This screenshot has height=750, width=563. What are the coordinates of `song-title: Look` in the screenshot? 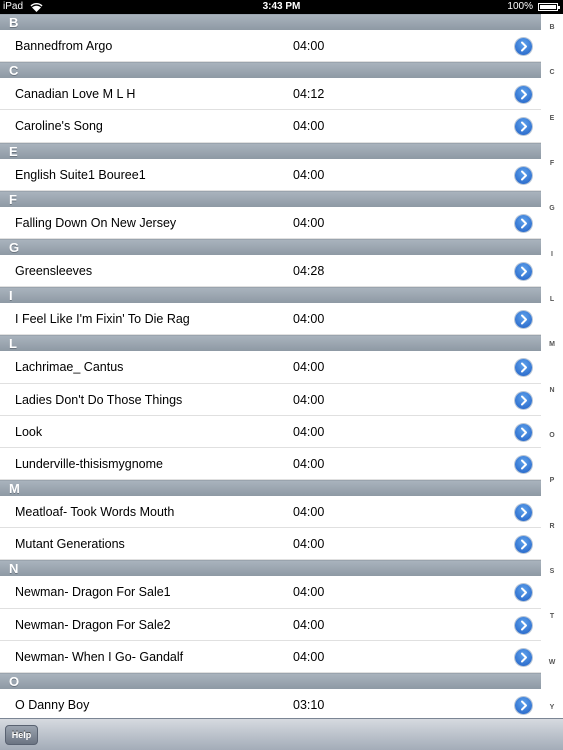 It's located at (29, 431).